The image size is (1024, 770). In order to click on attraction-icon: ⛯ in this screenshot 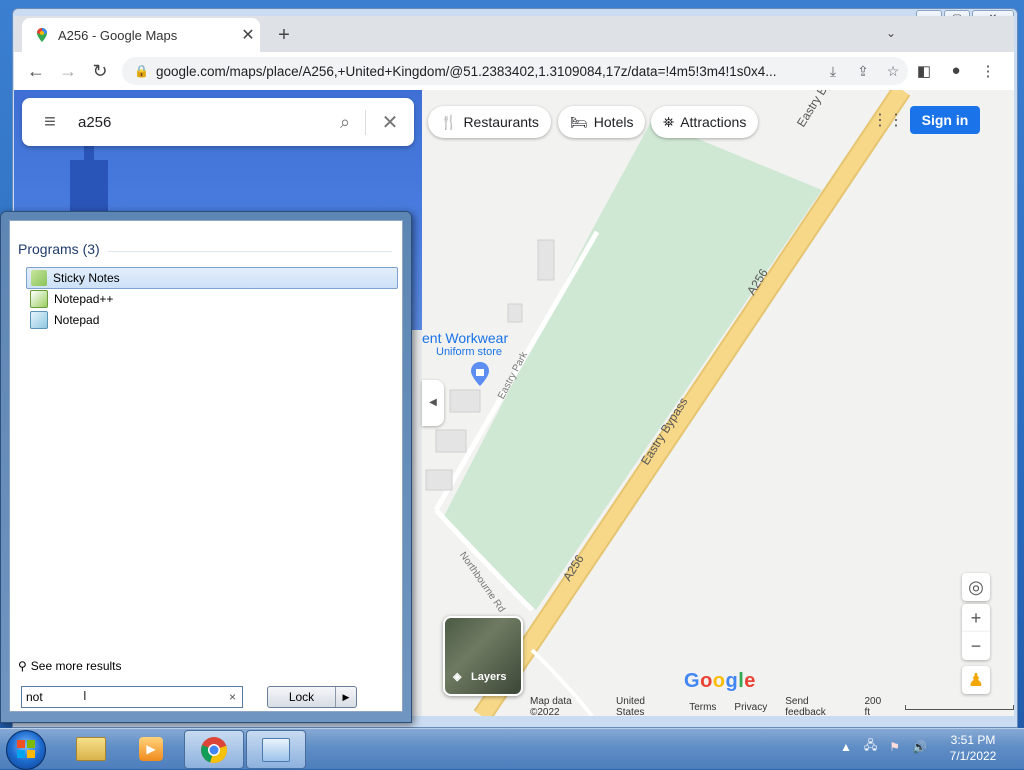, I will do `click(669, 121)`.